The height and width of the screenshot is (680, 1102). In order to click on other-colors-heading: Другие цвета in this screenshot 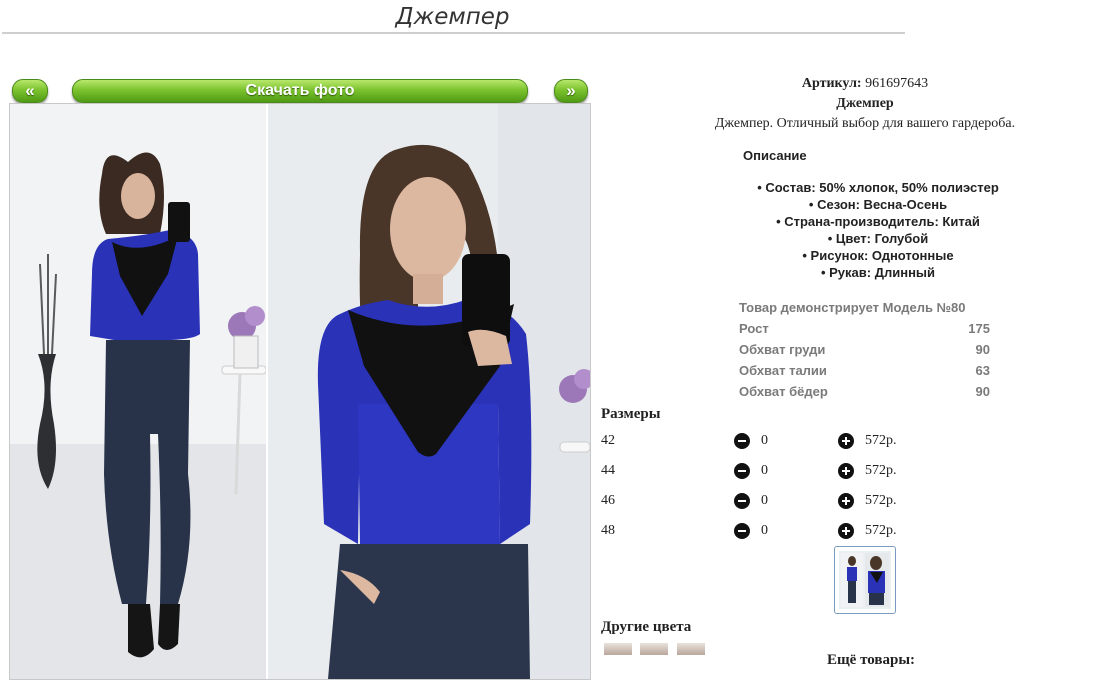, I will do `click(646, 627)`.